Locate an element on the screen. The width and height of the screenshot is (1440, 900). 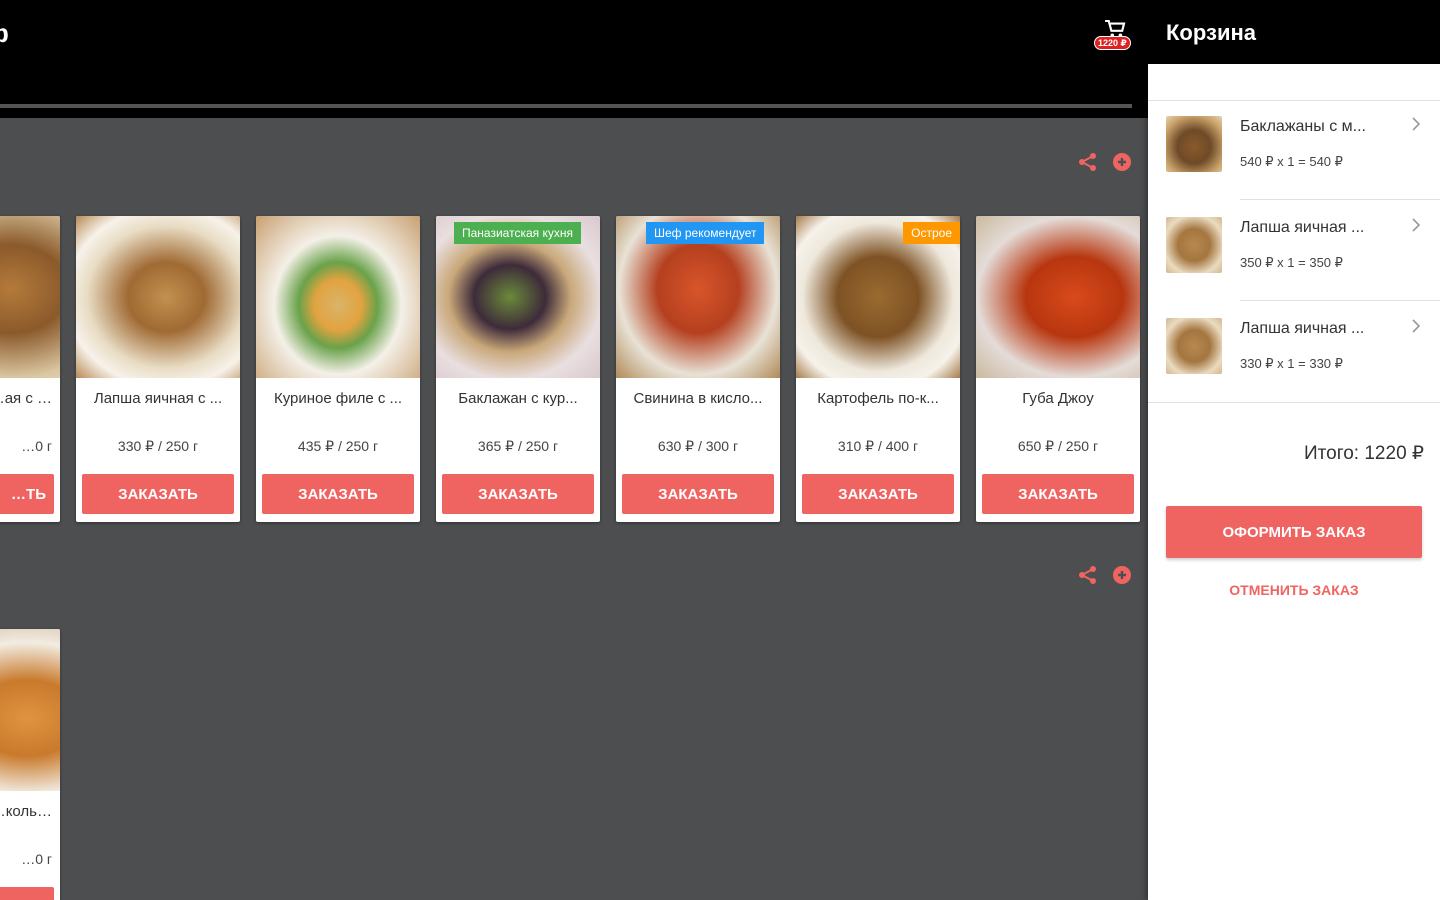
cart-item: Лапша яичная ... 330 ₽ x 1 = 330 ₽ is located at coordinates (1294, 352).